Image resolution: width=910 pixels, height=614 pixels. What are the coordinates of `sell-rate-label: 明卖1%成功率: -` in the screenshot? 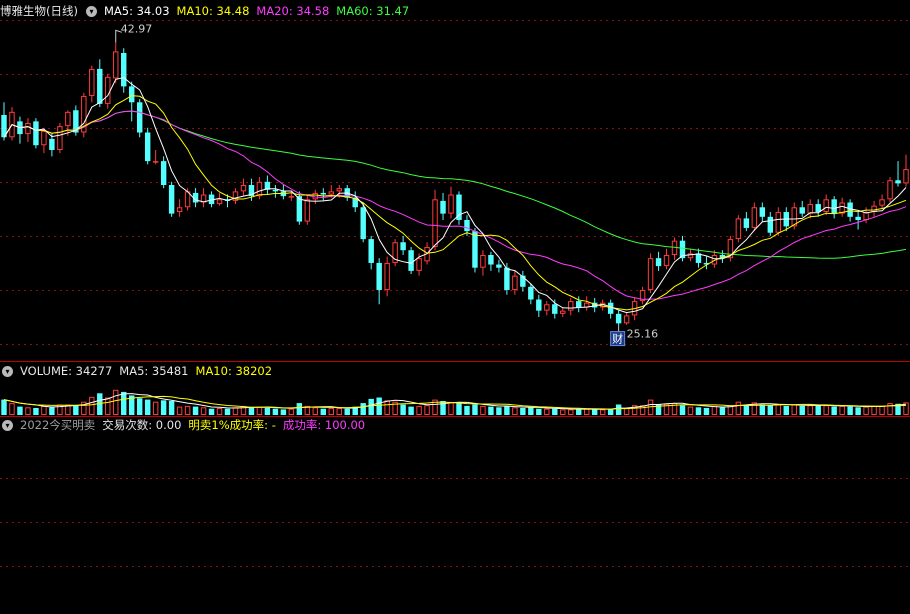 It's located at (232, 425).